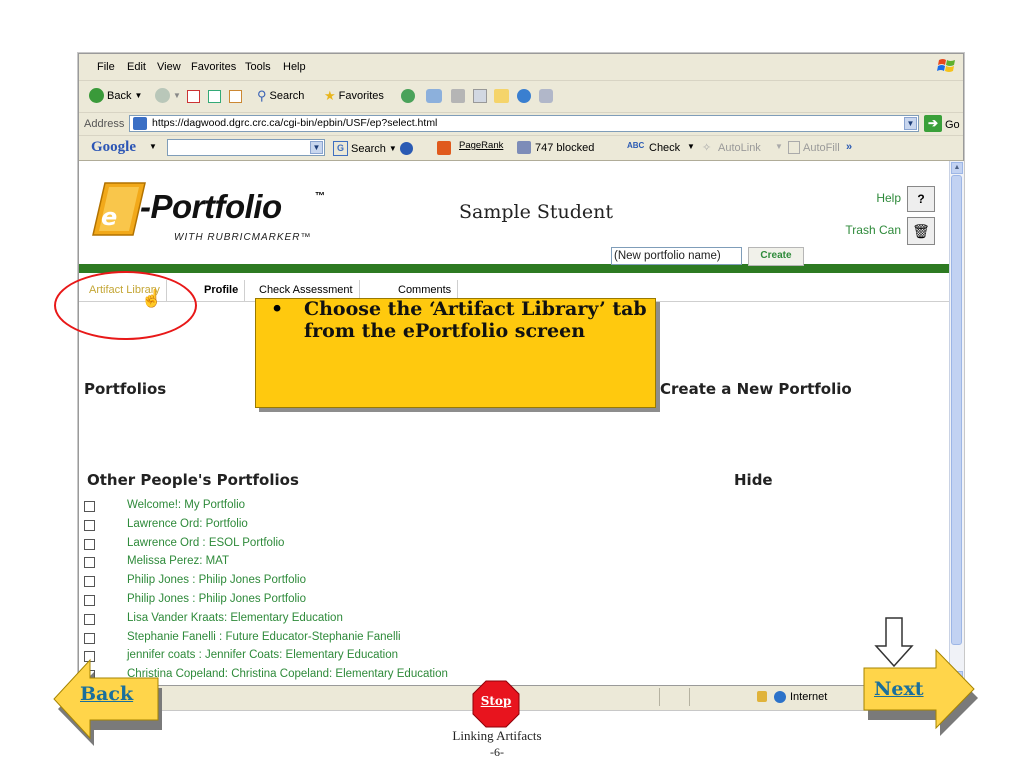 The image size is (1024, 768). I want to click on address-label: Address, so click(104, 124).